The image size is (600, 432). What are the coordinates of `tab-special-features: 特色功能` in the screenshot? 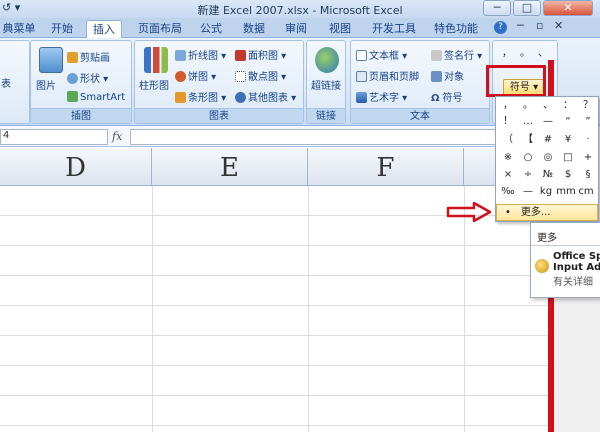 It's located at (456, 29).